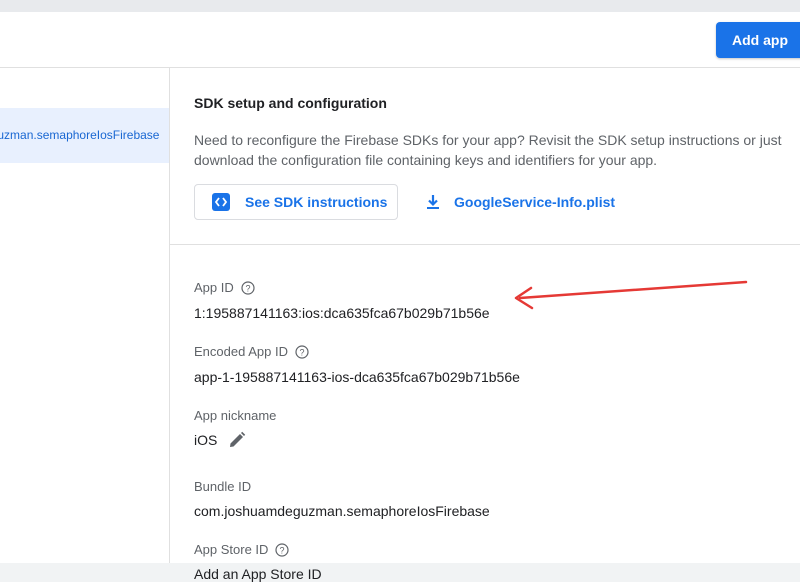 This screenshot has width=800, height=582. What do you see at coordinates (237, 440) in the screenshot?
I see `pencil-icon` at bounding box center [237, 440].